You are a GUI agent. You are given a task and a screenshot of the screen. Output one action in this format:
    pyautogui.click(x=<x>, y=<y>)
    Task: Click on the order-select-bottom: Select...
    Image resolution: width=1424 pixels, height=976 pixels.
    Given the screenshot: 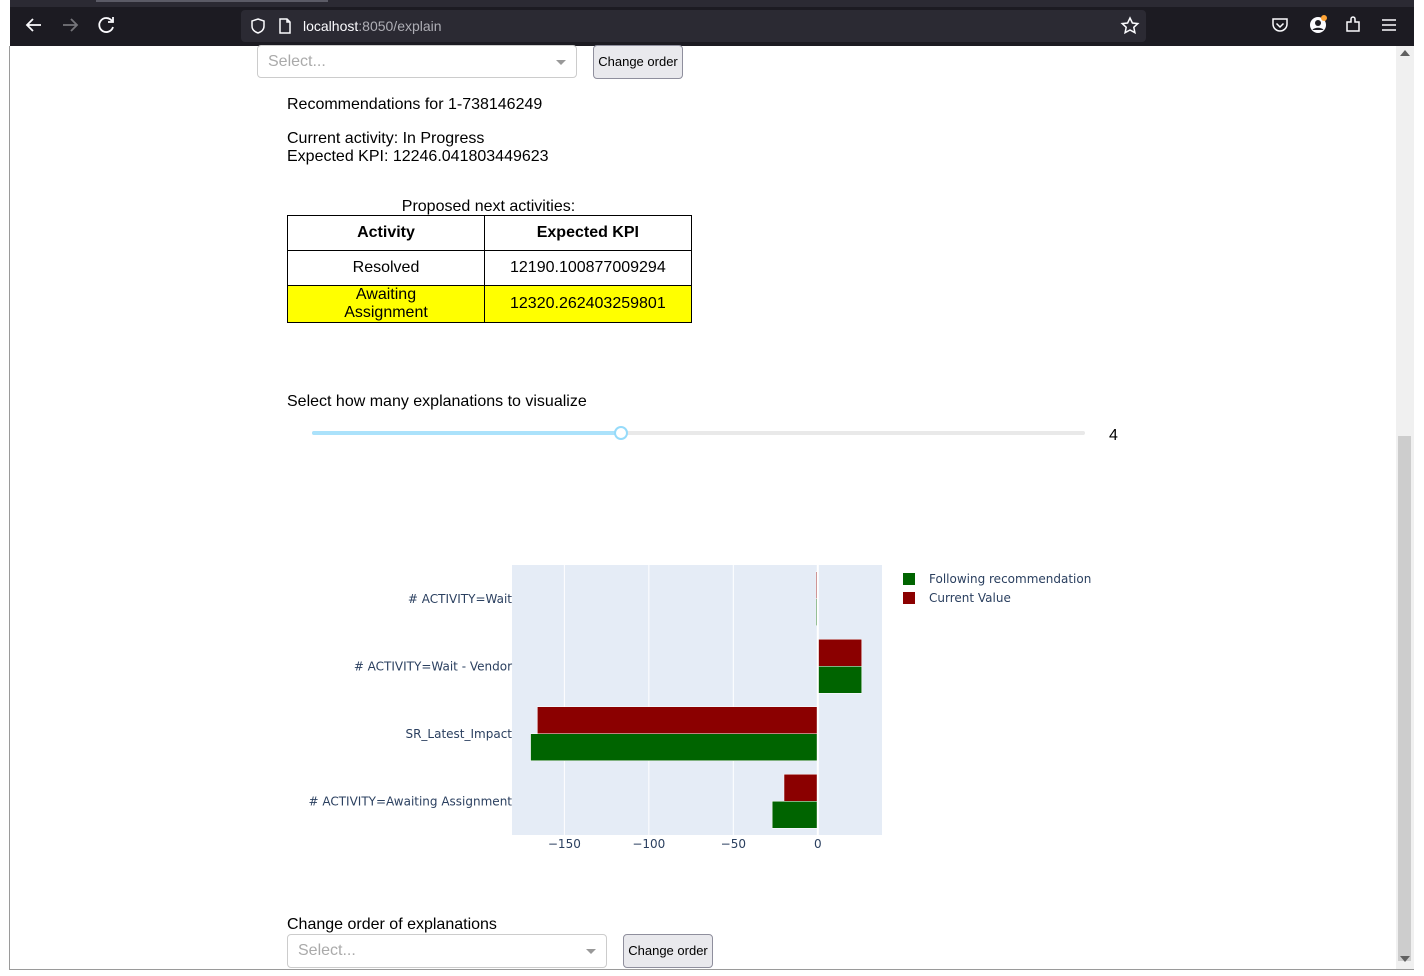 What is the action you would take?
    pyautogui.click(x=447, y=951)
    